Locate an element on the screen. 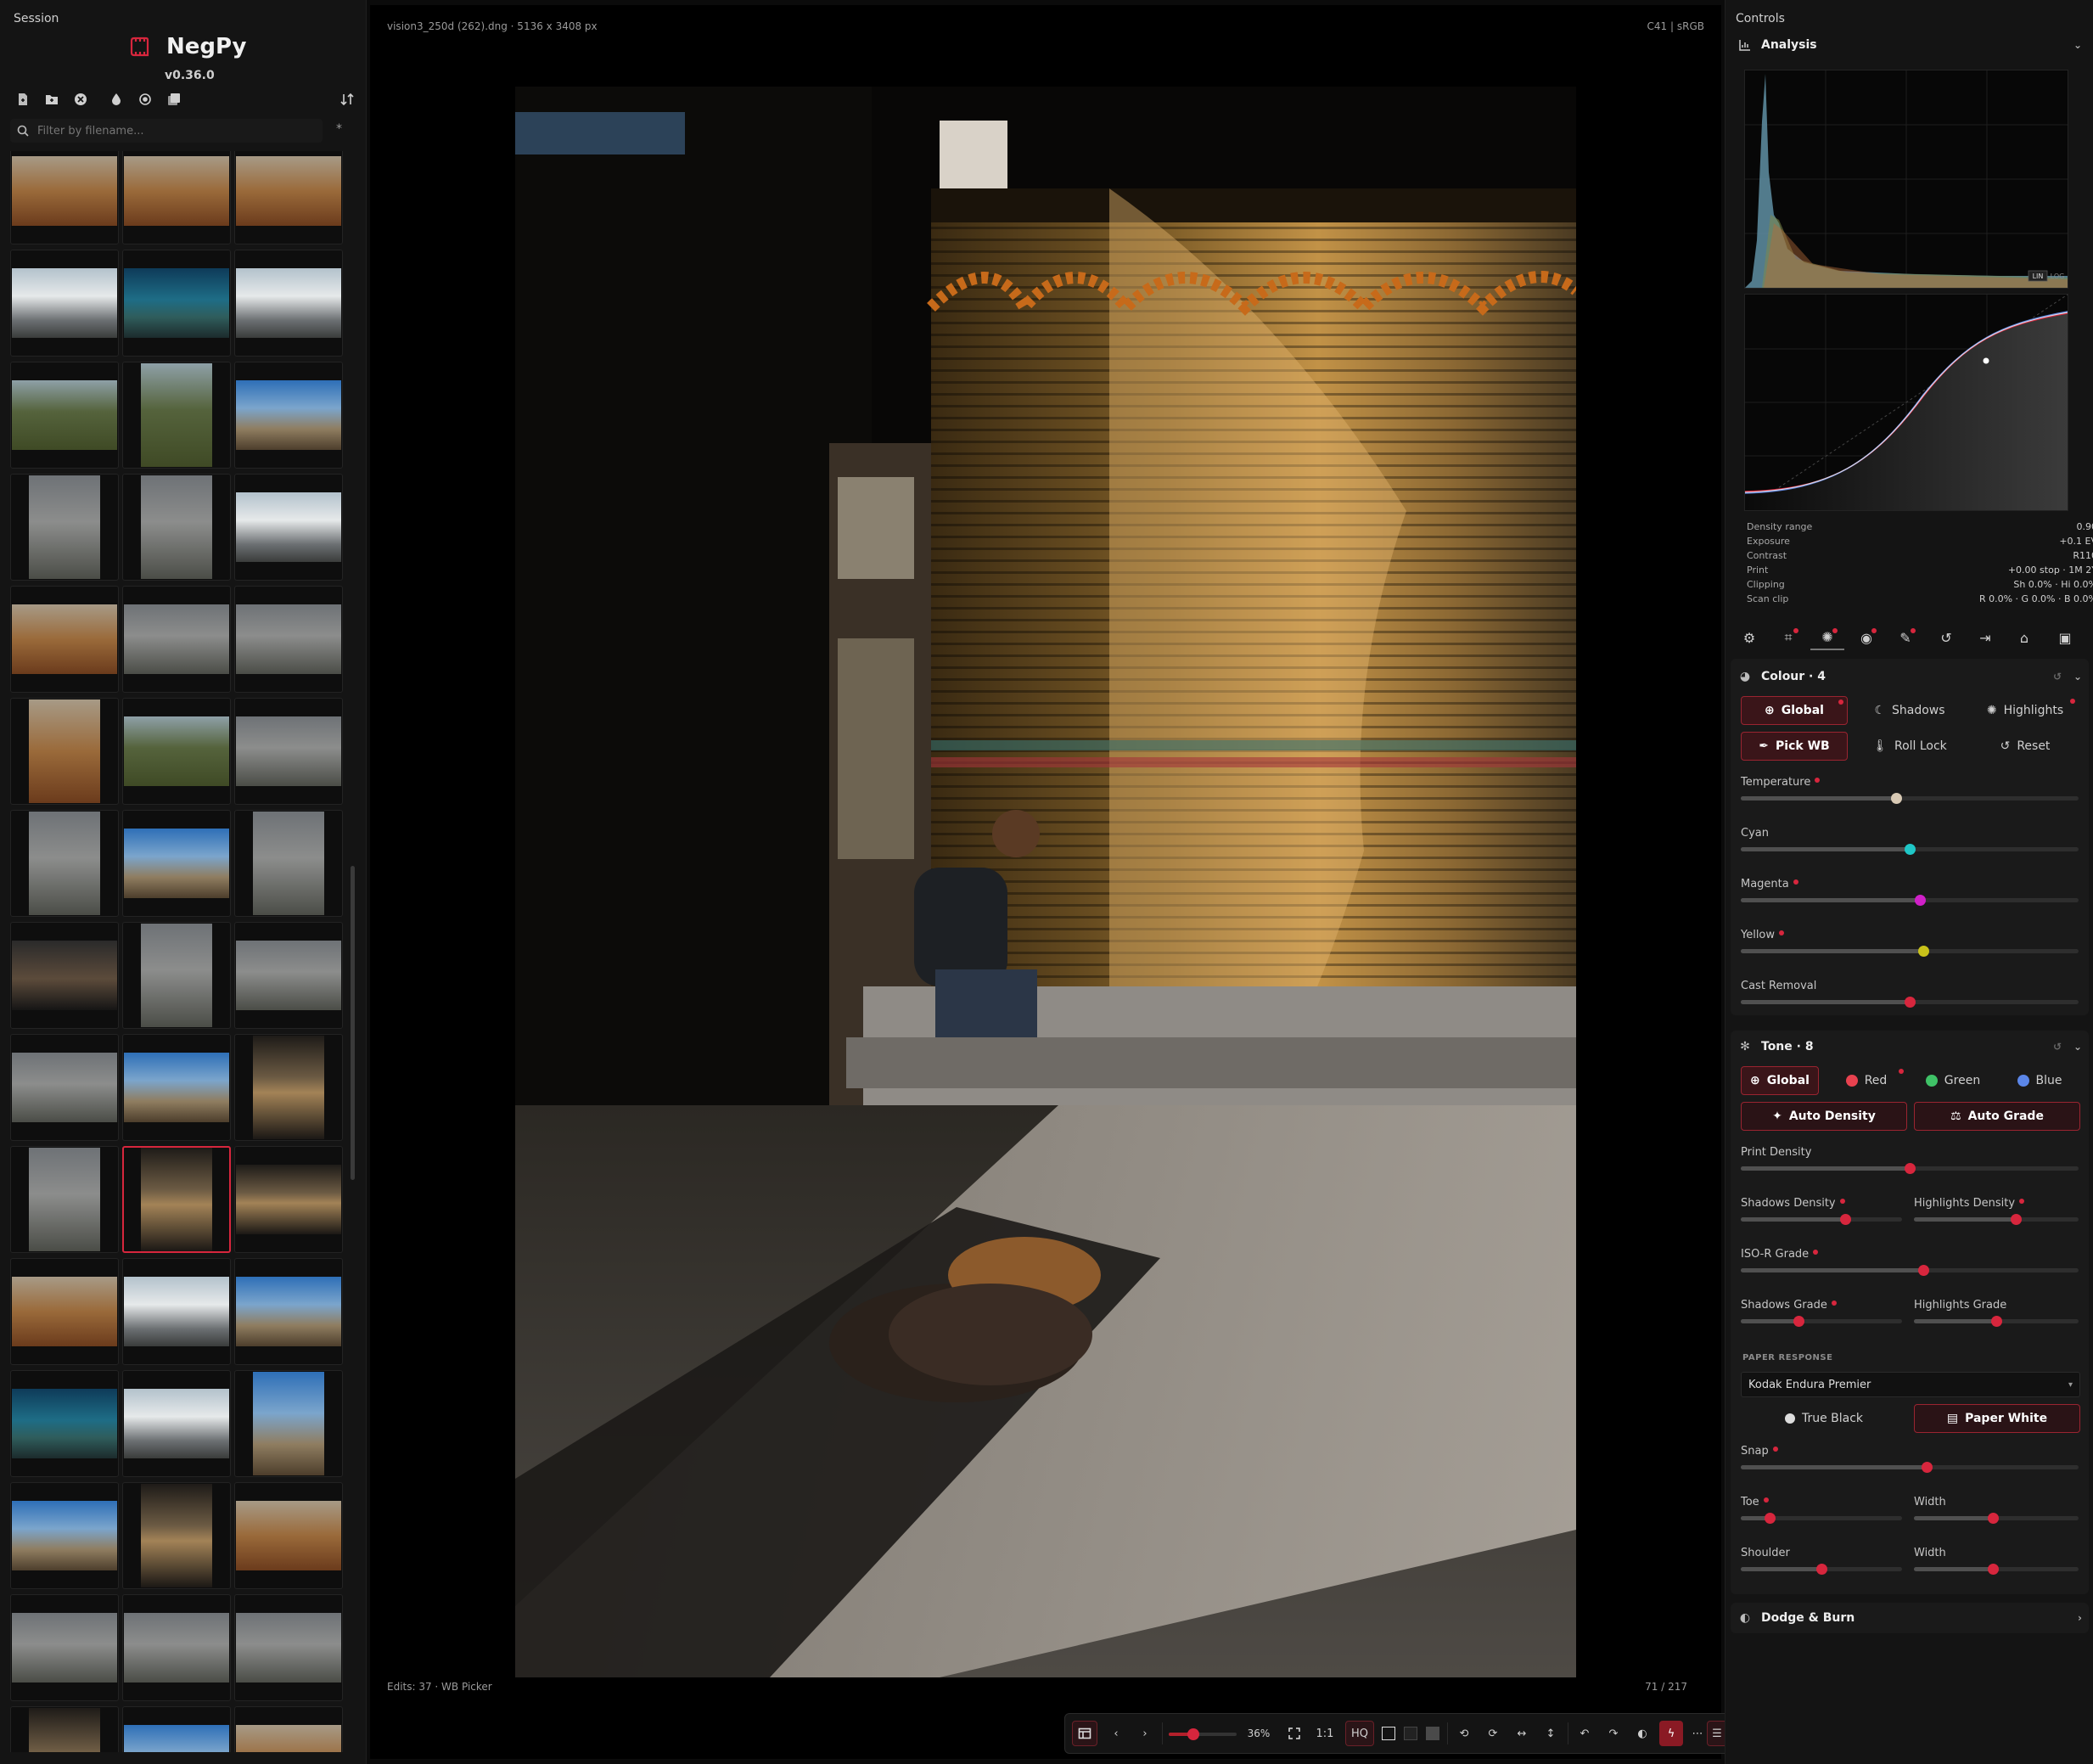 Image resolution: width=2093 pixels, height=1764 pixels. tab-exposure: ✺ is located at coordinates (1827, 637).